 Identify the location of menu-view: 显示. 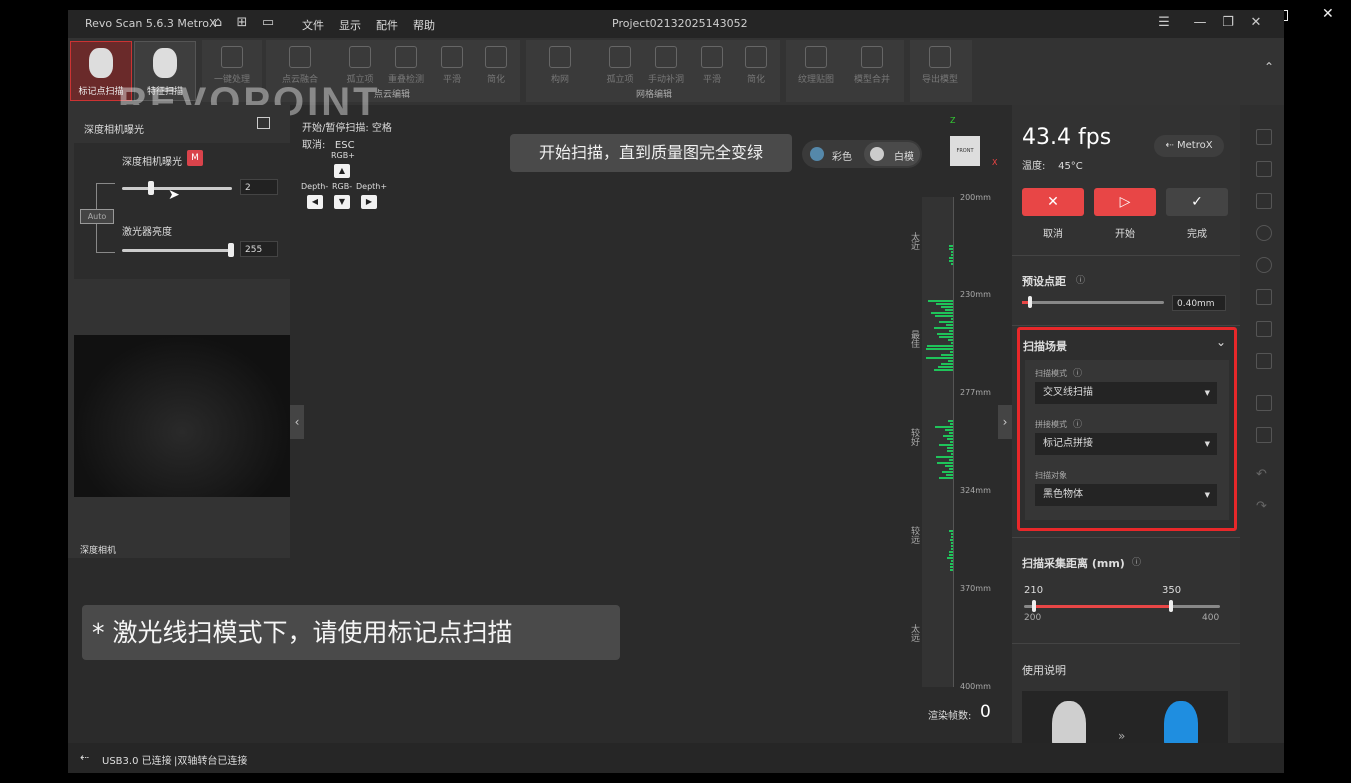
(350, 25).